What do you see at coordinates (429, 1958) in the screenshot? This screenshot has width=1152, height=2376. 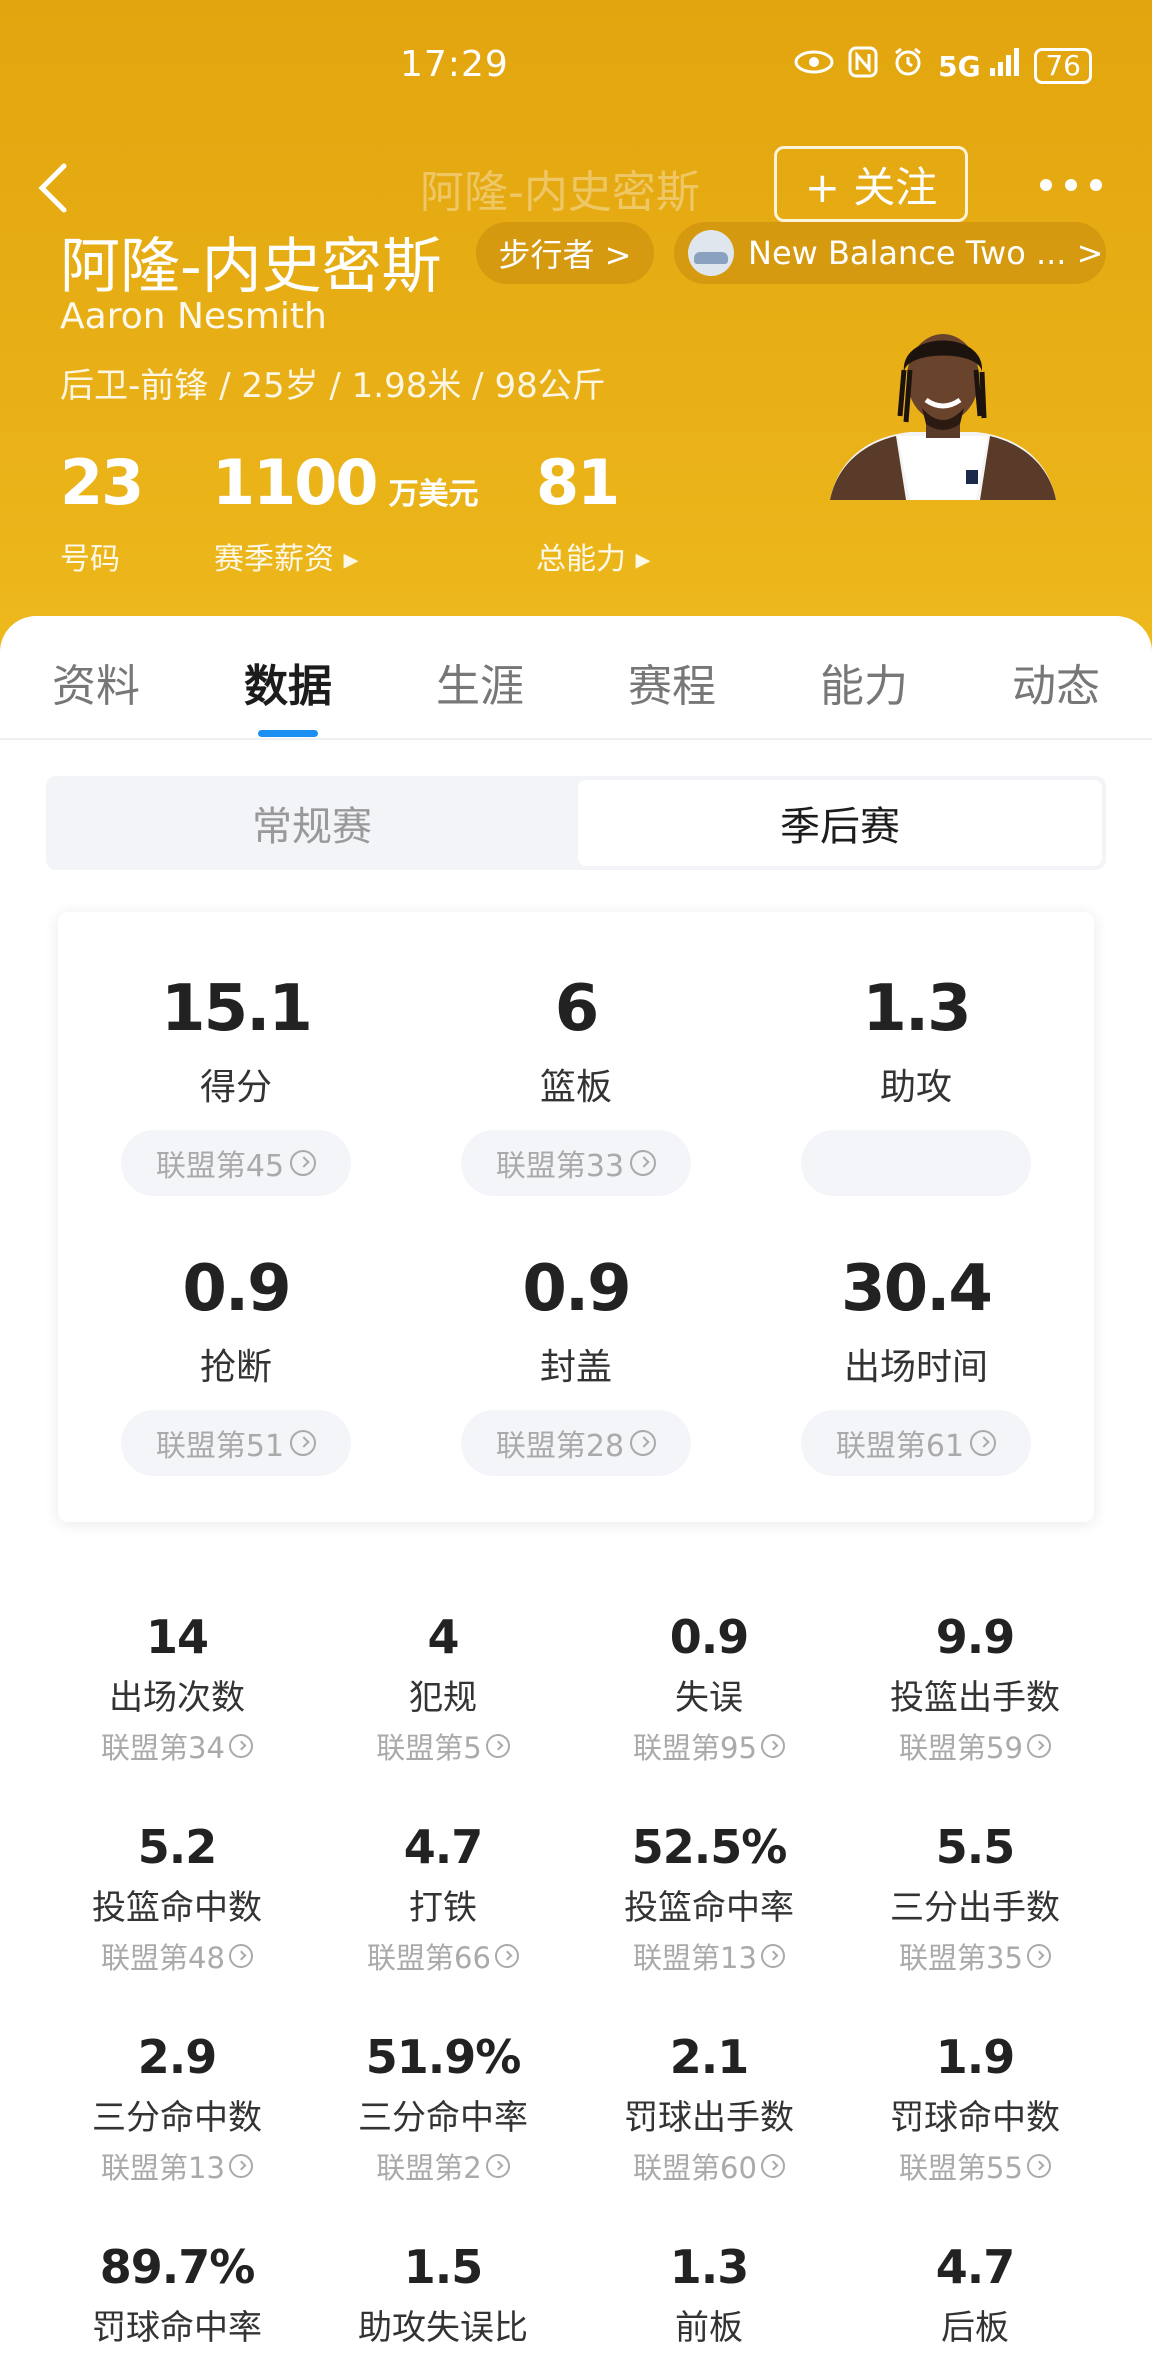 I see `stat-grid-rank-text: 联盟第66` at bounding box center [429, 1958].